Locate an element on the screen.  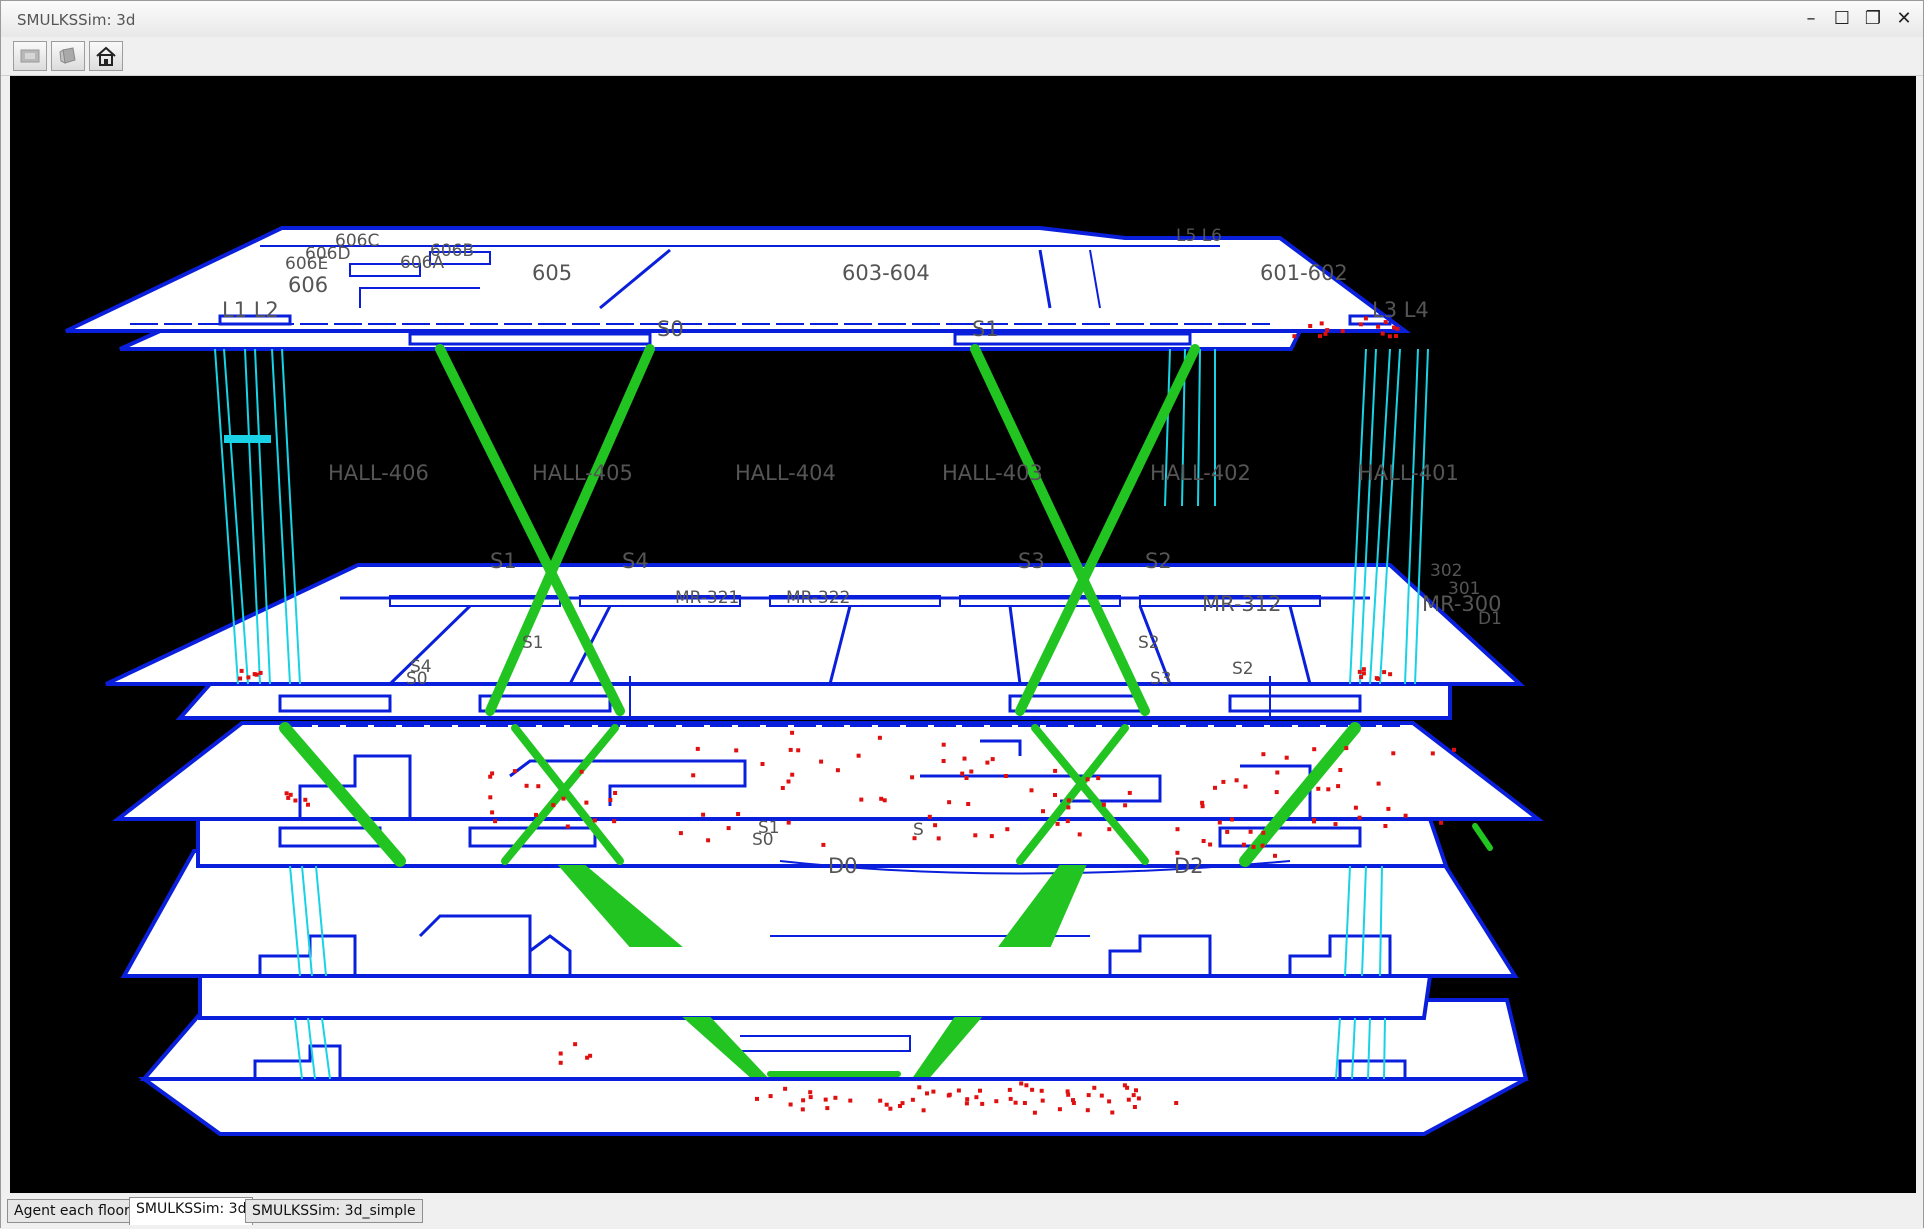
minimize-button: – is located at coordinates (1811, 19).